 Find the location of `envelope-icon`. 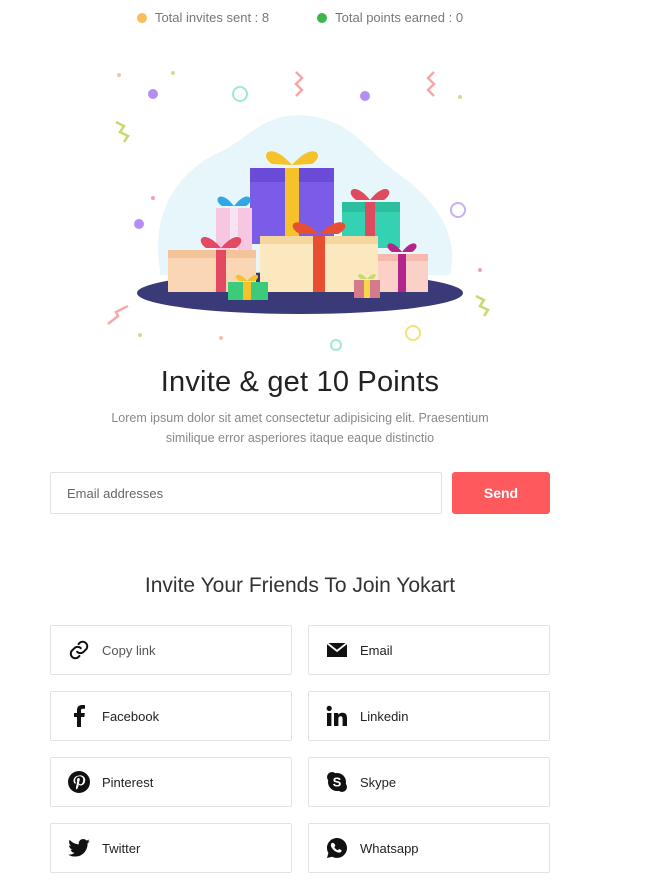

envelope-icon is located at coordinates (337, 650).